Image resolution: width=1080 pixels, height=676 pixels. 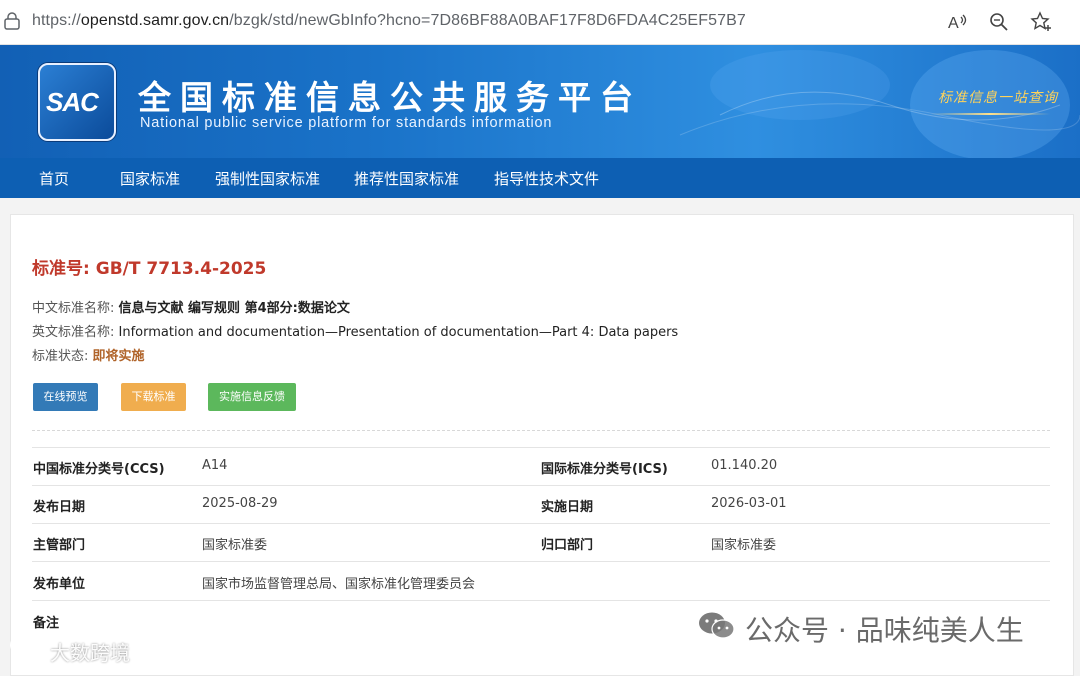 What do you see at coordinates (749, 503) in the screenshot?
I see `effective-date-value: 2026-03-01` at bounding box center [749, 503].